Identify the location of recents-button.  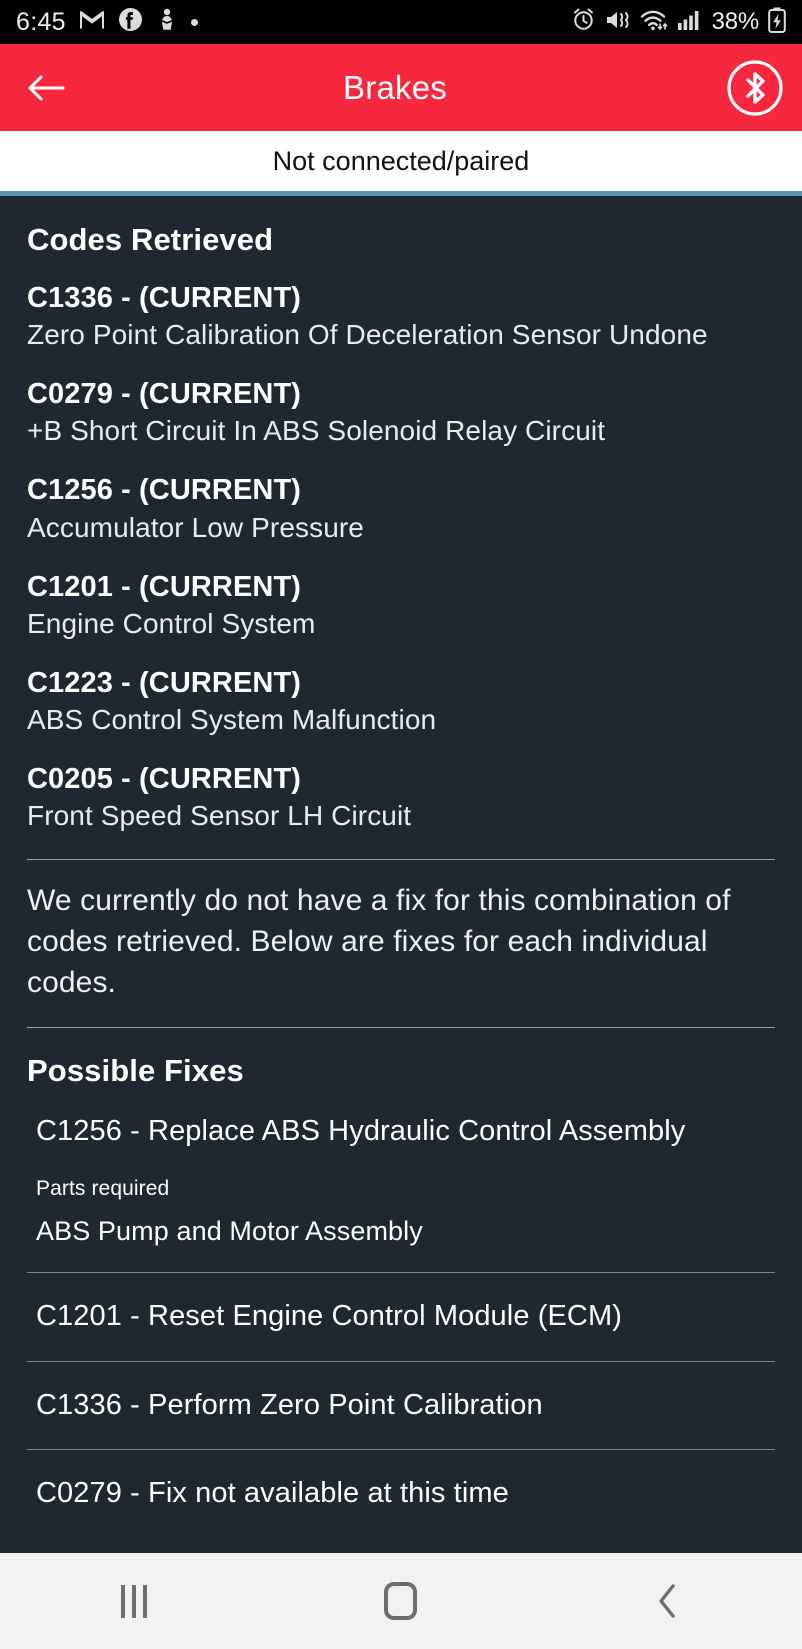
(134, 1601).